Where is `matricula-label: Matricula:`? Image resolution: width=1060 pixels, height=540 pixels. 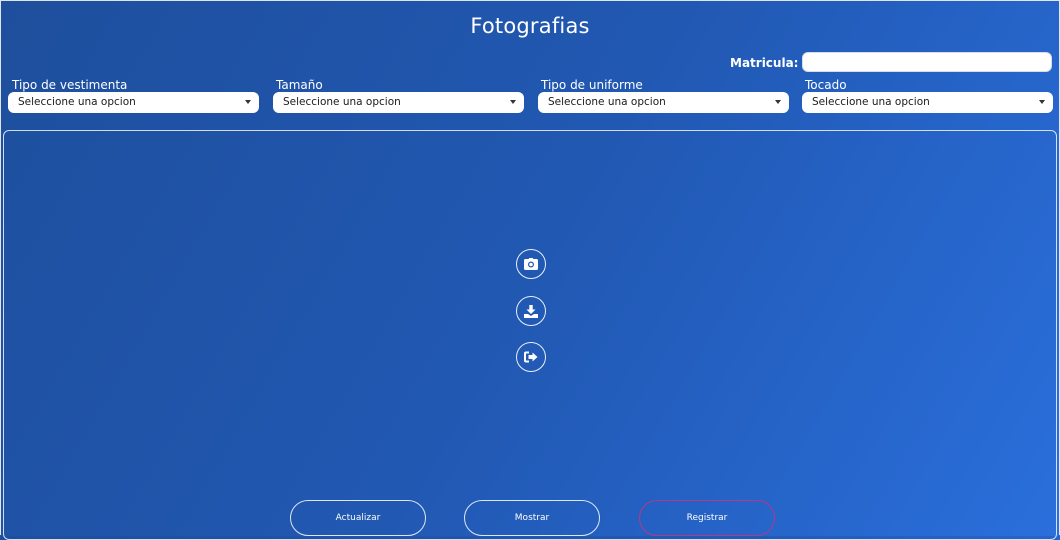
matricula-label: Matricula: is located at coordinates (764, 63).